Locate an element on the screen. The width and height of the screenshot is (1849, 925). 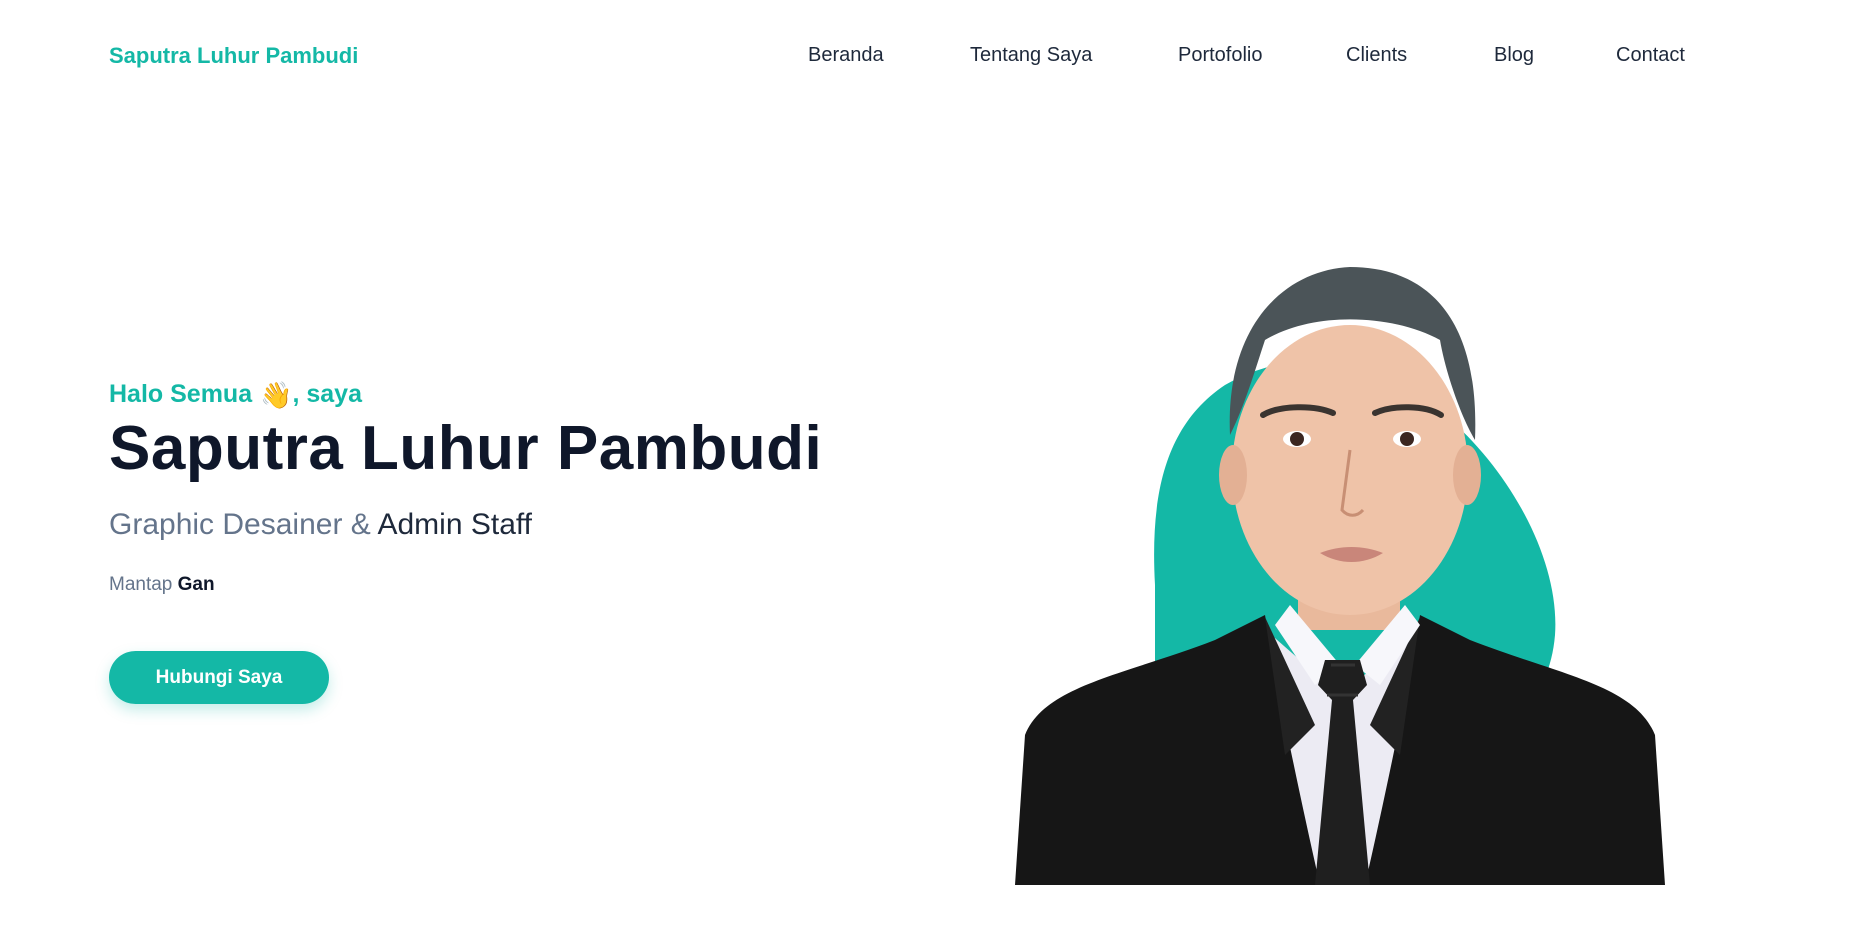
nav-link-portofolio: Portofolio is located at coordinates (1220, 55).